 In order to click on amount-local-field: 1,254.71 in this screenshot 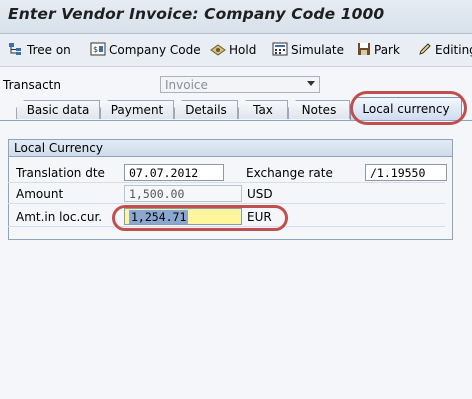, I will do `click(183, 216)`.